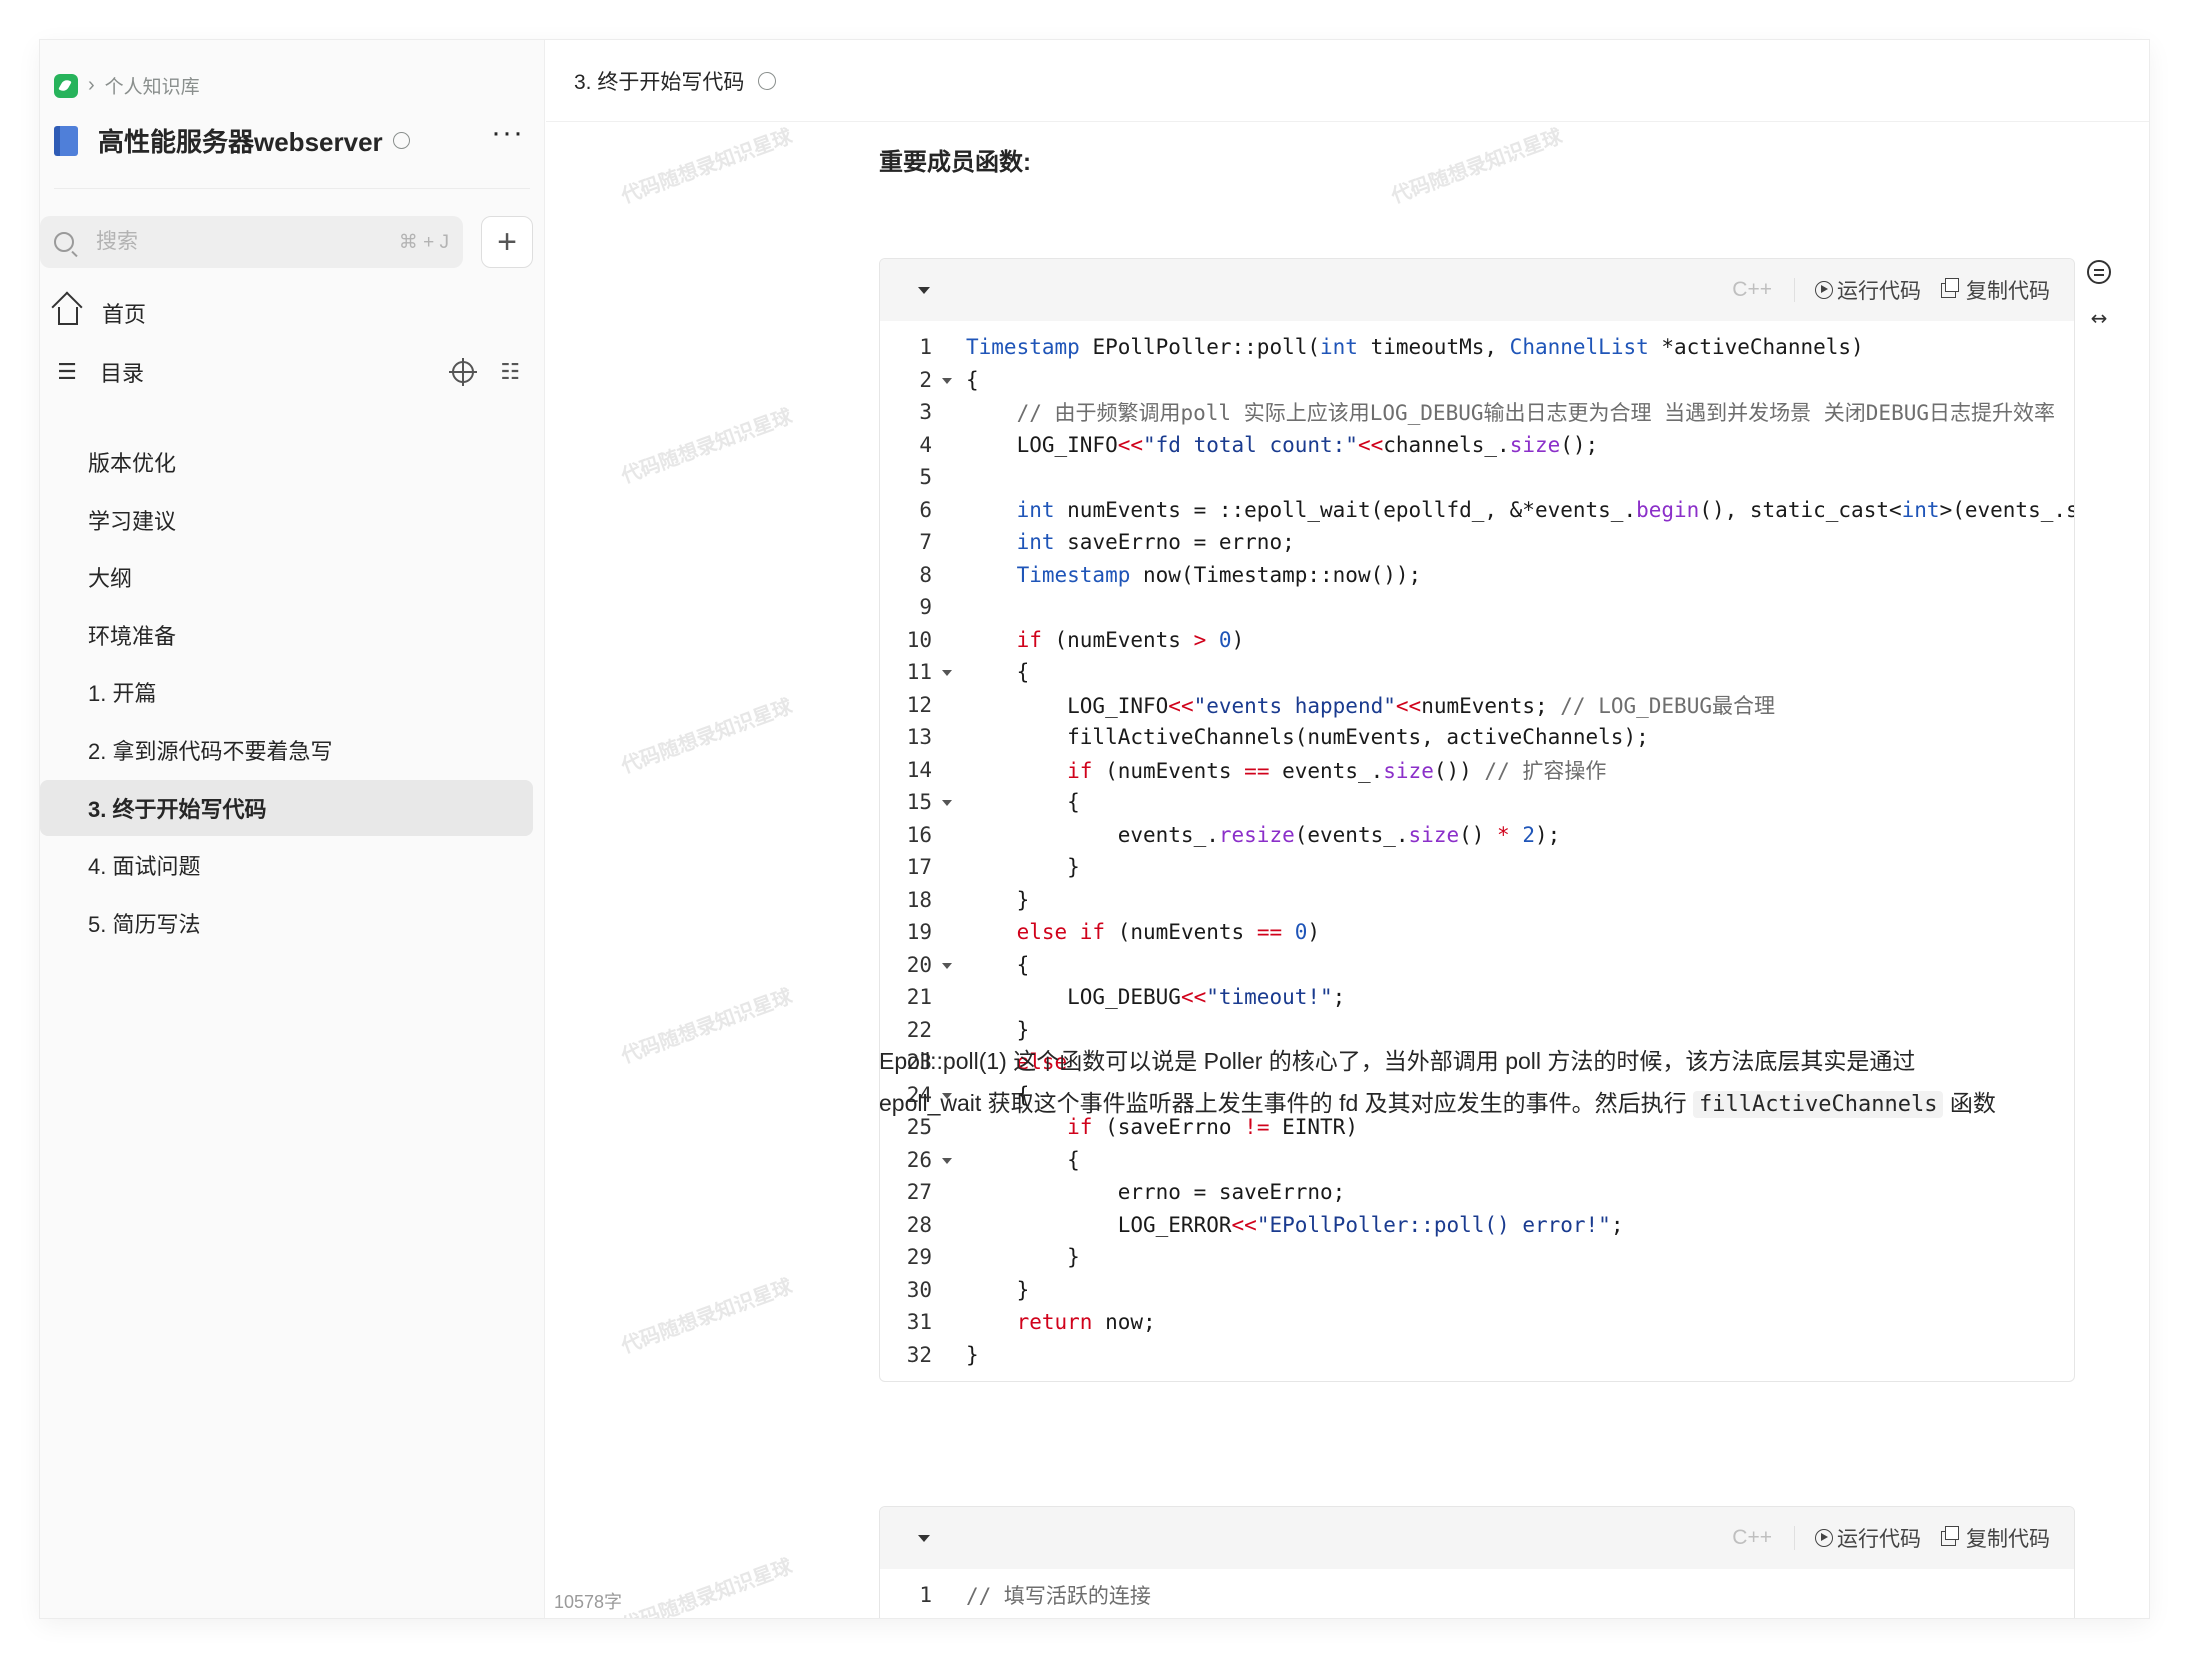 Image resolution: width=2188 pixels, height=1656 pixels. I want to click on doc-info-icon, so click(767, 80).